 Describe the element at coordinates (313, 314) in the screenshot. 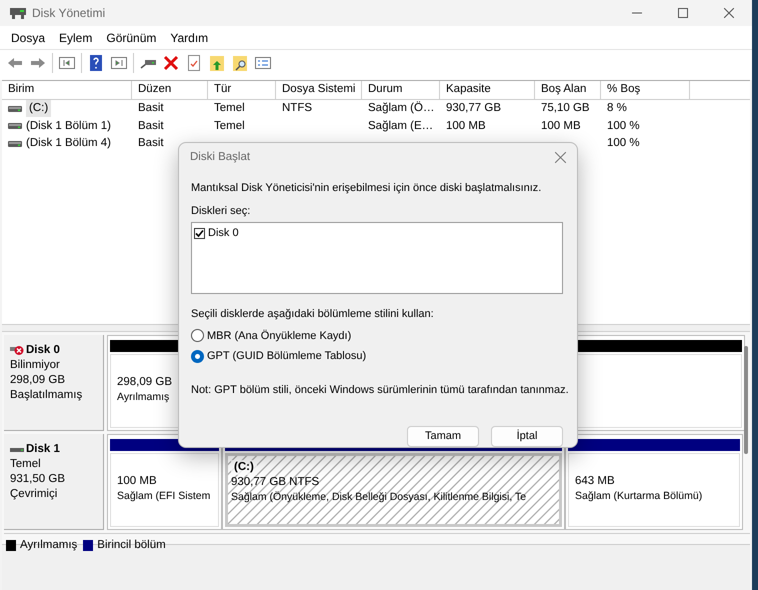

I see `style-label: Seçili disklerde aşağıdaki bölümleme stilini kullan:` at that location.